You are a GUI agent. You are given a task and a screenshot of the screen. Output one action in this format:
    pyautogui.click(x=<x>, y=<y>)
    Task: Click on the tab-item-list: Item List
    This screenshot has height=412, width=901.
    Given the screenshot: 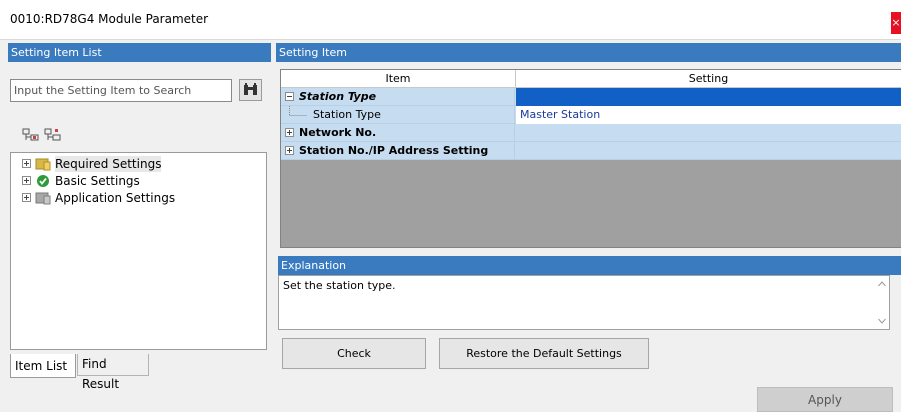 What is the action you would take?
    pyautogui.click(x=43, y=366)
    